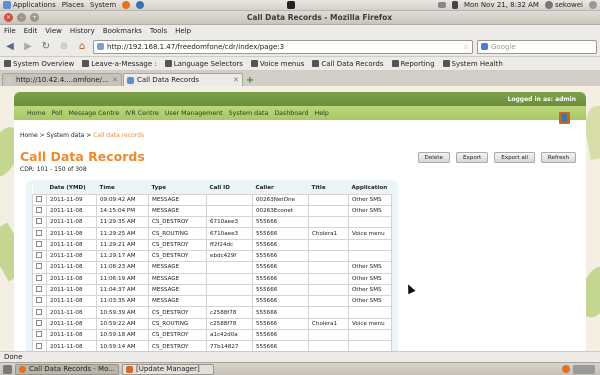 The image size is (600, 375). What do you see at coordinates (122, 31) in the screenshot?
I see `menu-bookmarks: Bookmarks` at bounding box center [122, 31].